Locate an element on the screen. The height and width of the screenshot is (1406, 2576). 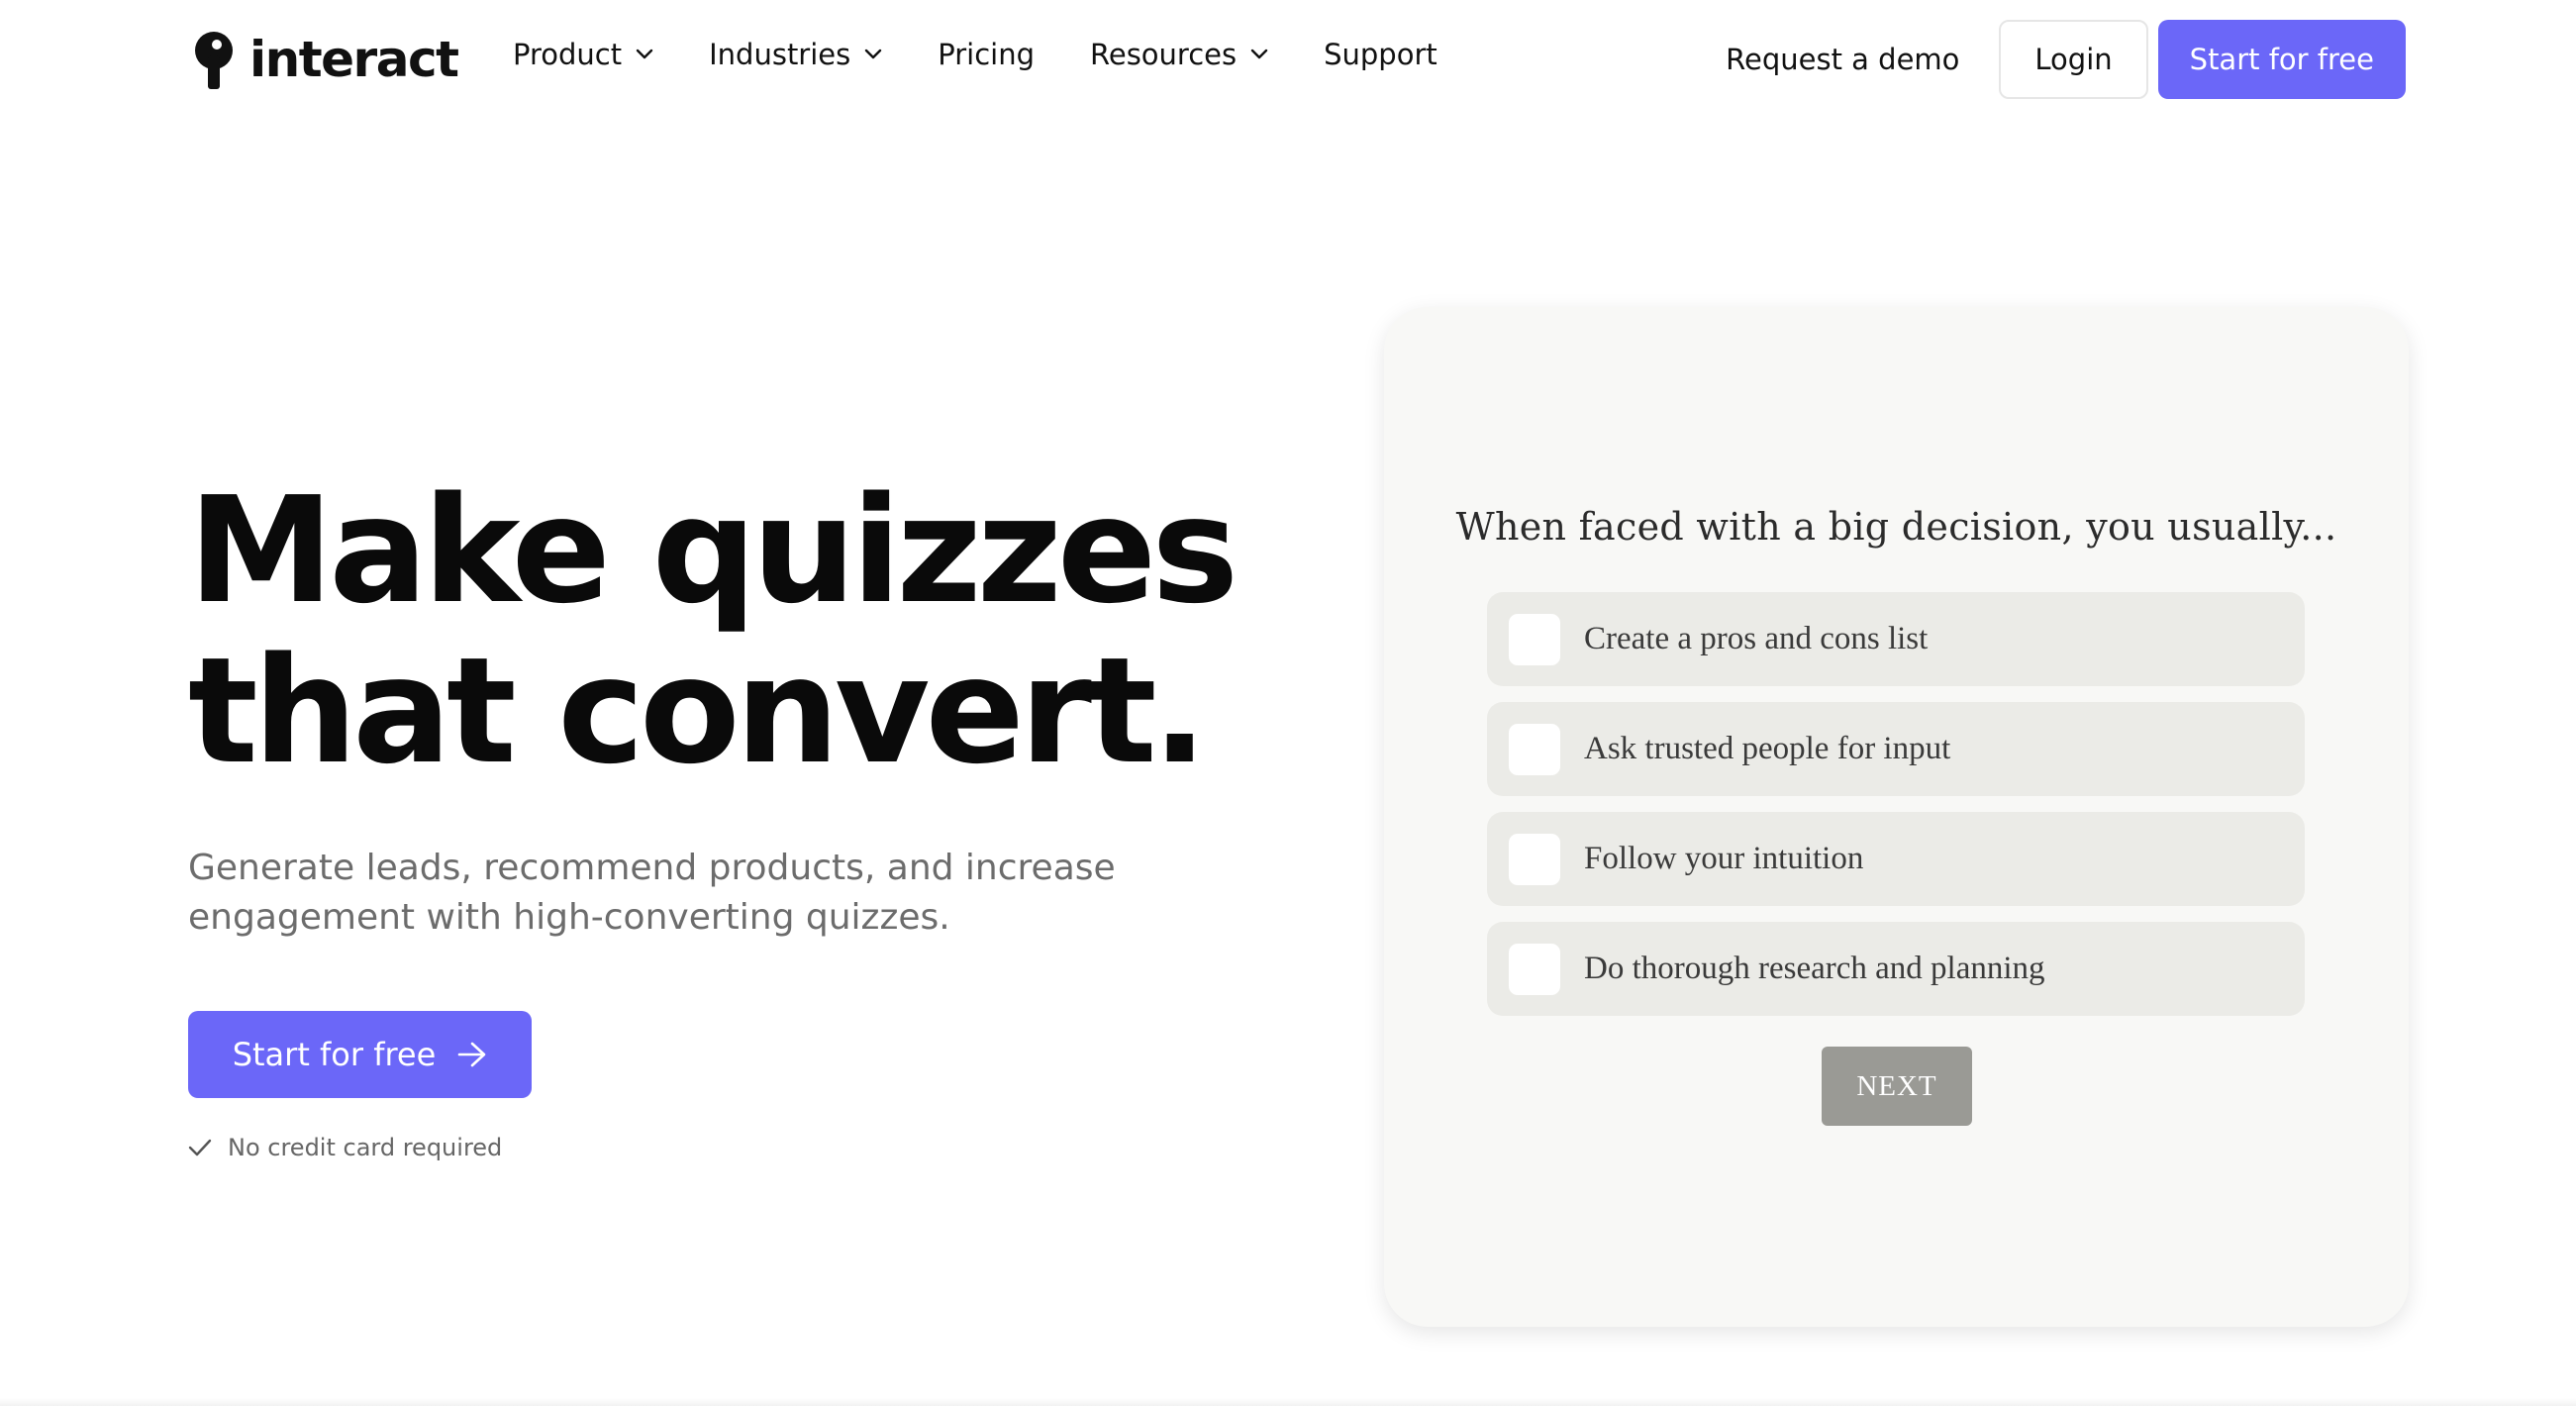
option-label: Create a pros and cons list is located at coordinates (1757, 638).